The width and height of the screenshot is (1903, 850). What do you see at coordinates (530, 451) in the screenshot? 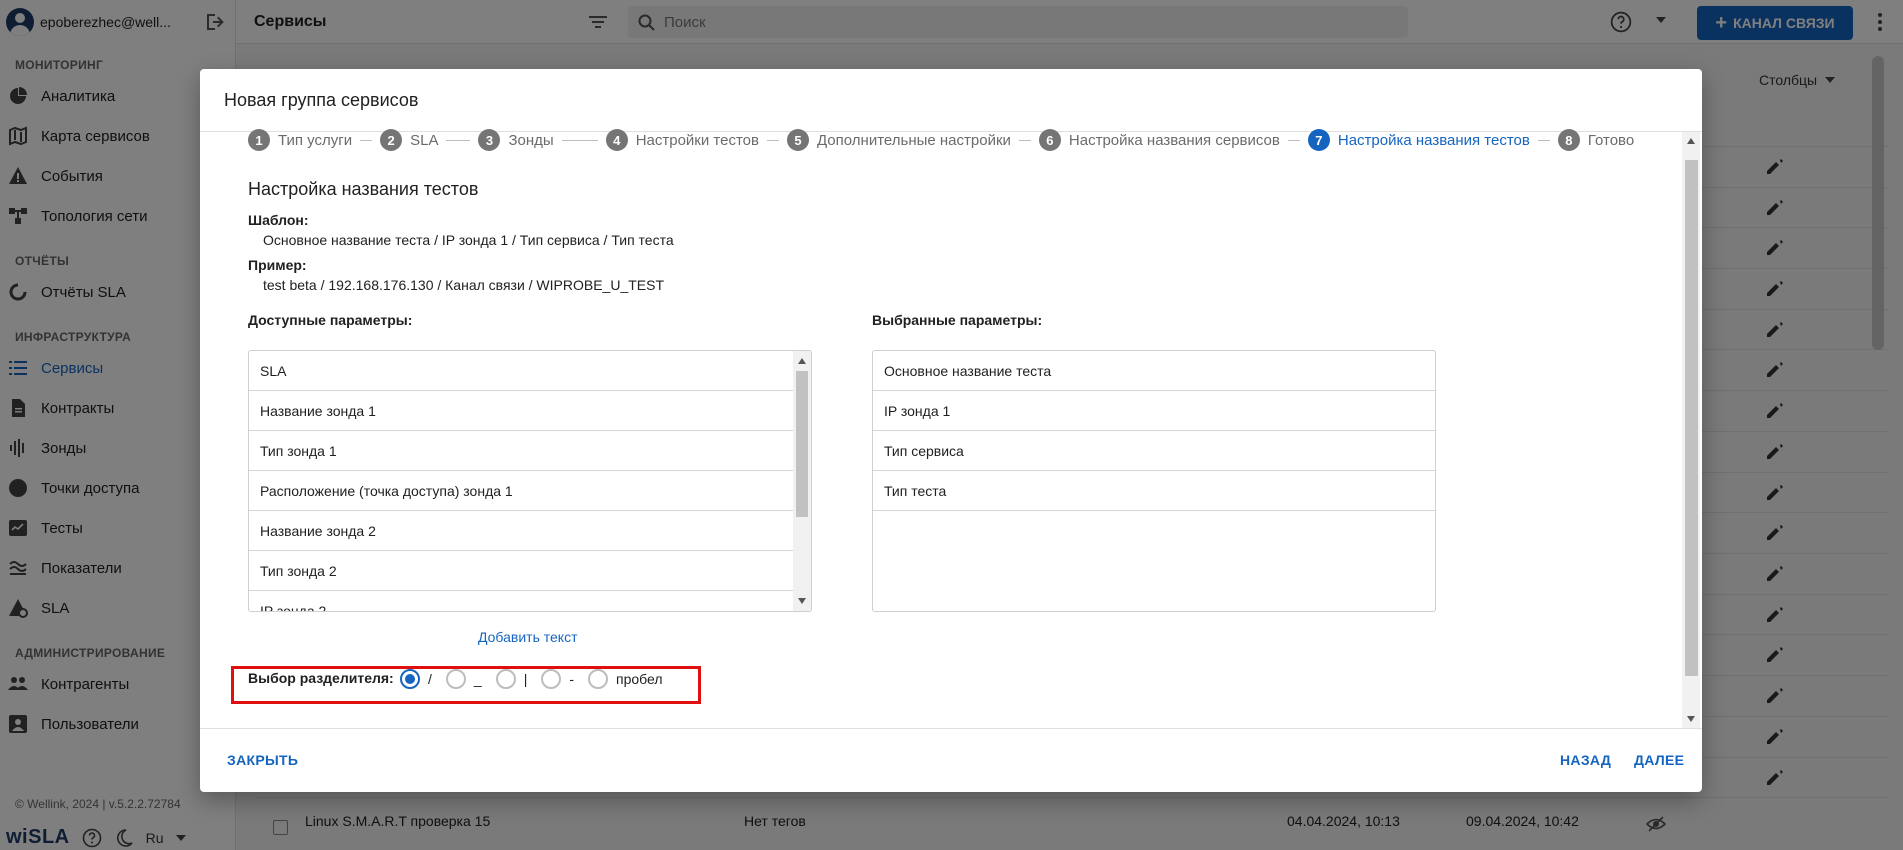
I see `list-item: Тип зонда 1` at bounding box center [530, 451].